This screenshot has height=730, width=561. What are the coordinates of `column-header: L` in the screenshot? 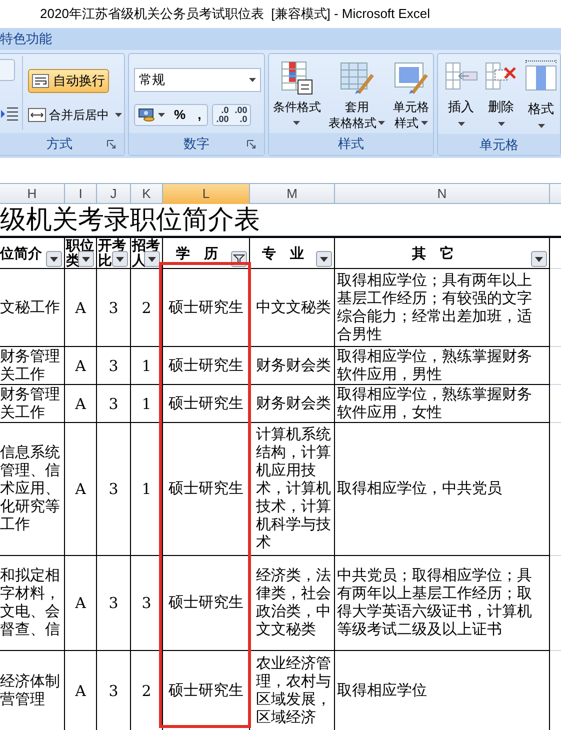 It's located at (206, 194).